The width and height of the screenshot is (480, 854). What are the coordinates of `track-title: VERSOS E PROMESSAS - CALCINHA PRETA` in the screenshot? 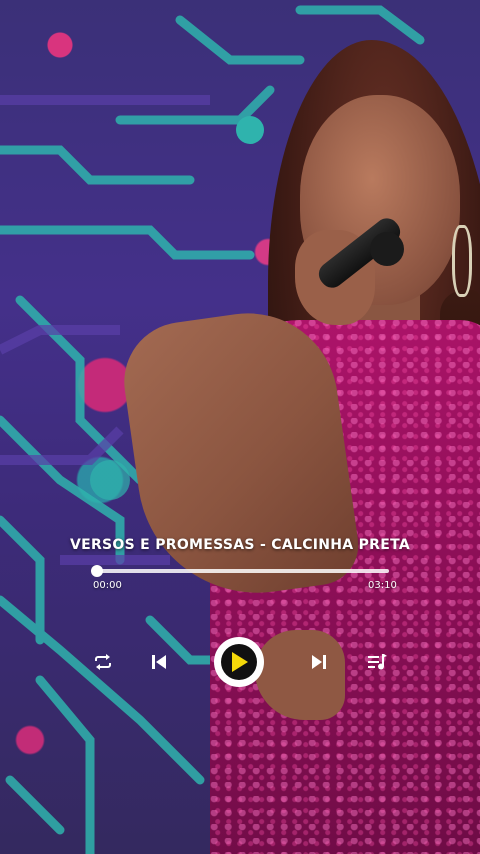 It's located at (240, 545).